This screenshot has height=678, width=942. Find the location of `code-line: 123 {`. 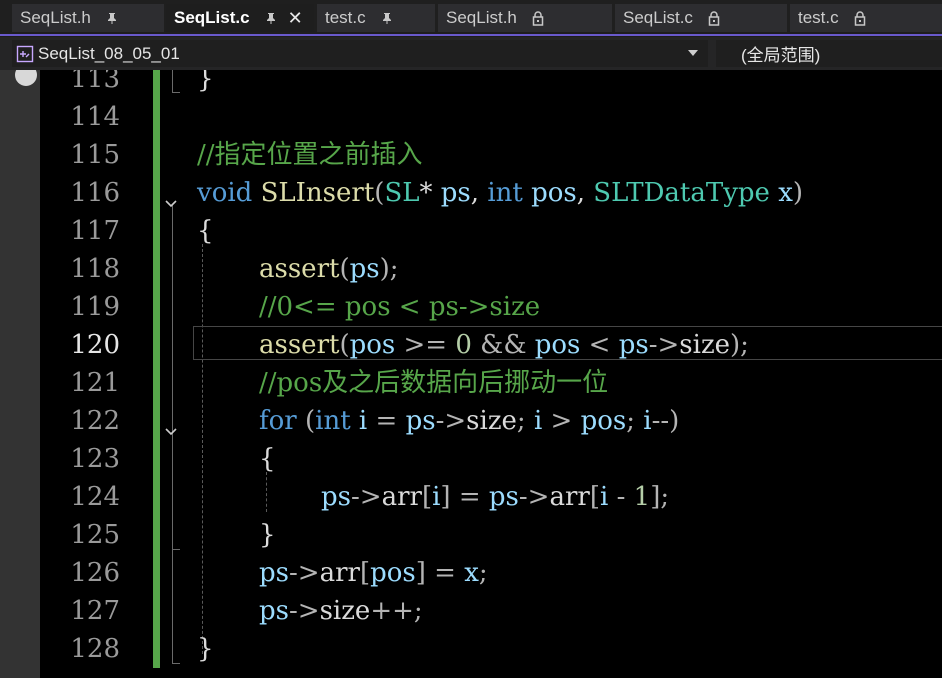

code-line: 123 { is located at coordinates (471, 459).